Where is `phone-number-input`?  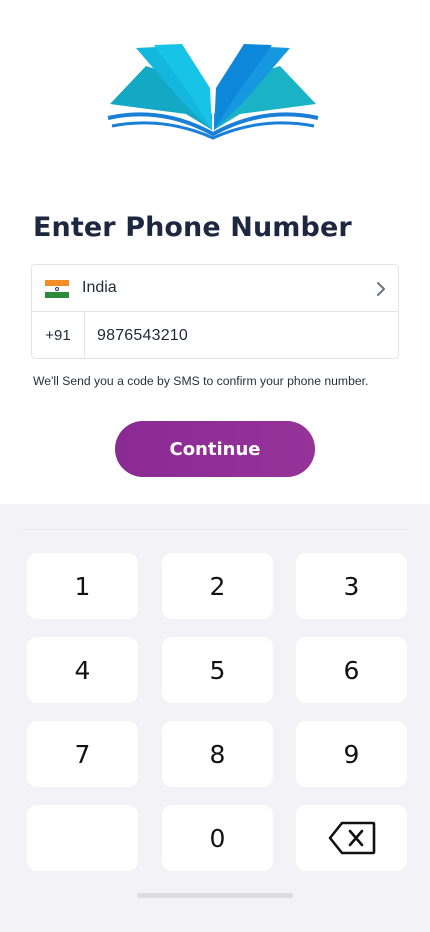
phone-number-input is located at coordinates (242, 335).